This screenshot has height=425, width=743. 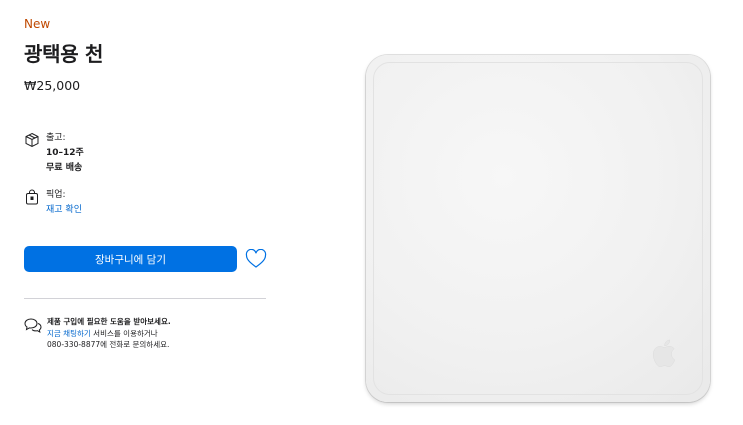 What do you see at coordinates (64, 54) in the screenshot?
I see `product-title: 광택용 천` at bounding box center [64, 54].